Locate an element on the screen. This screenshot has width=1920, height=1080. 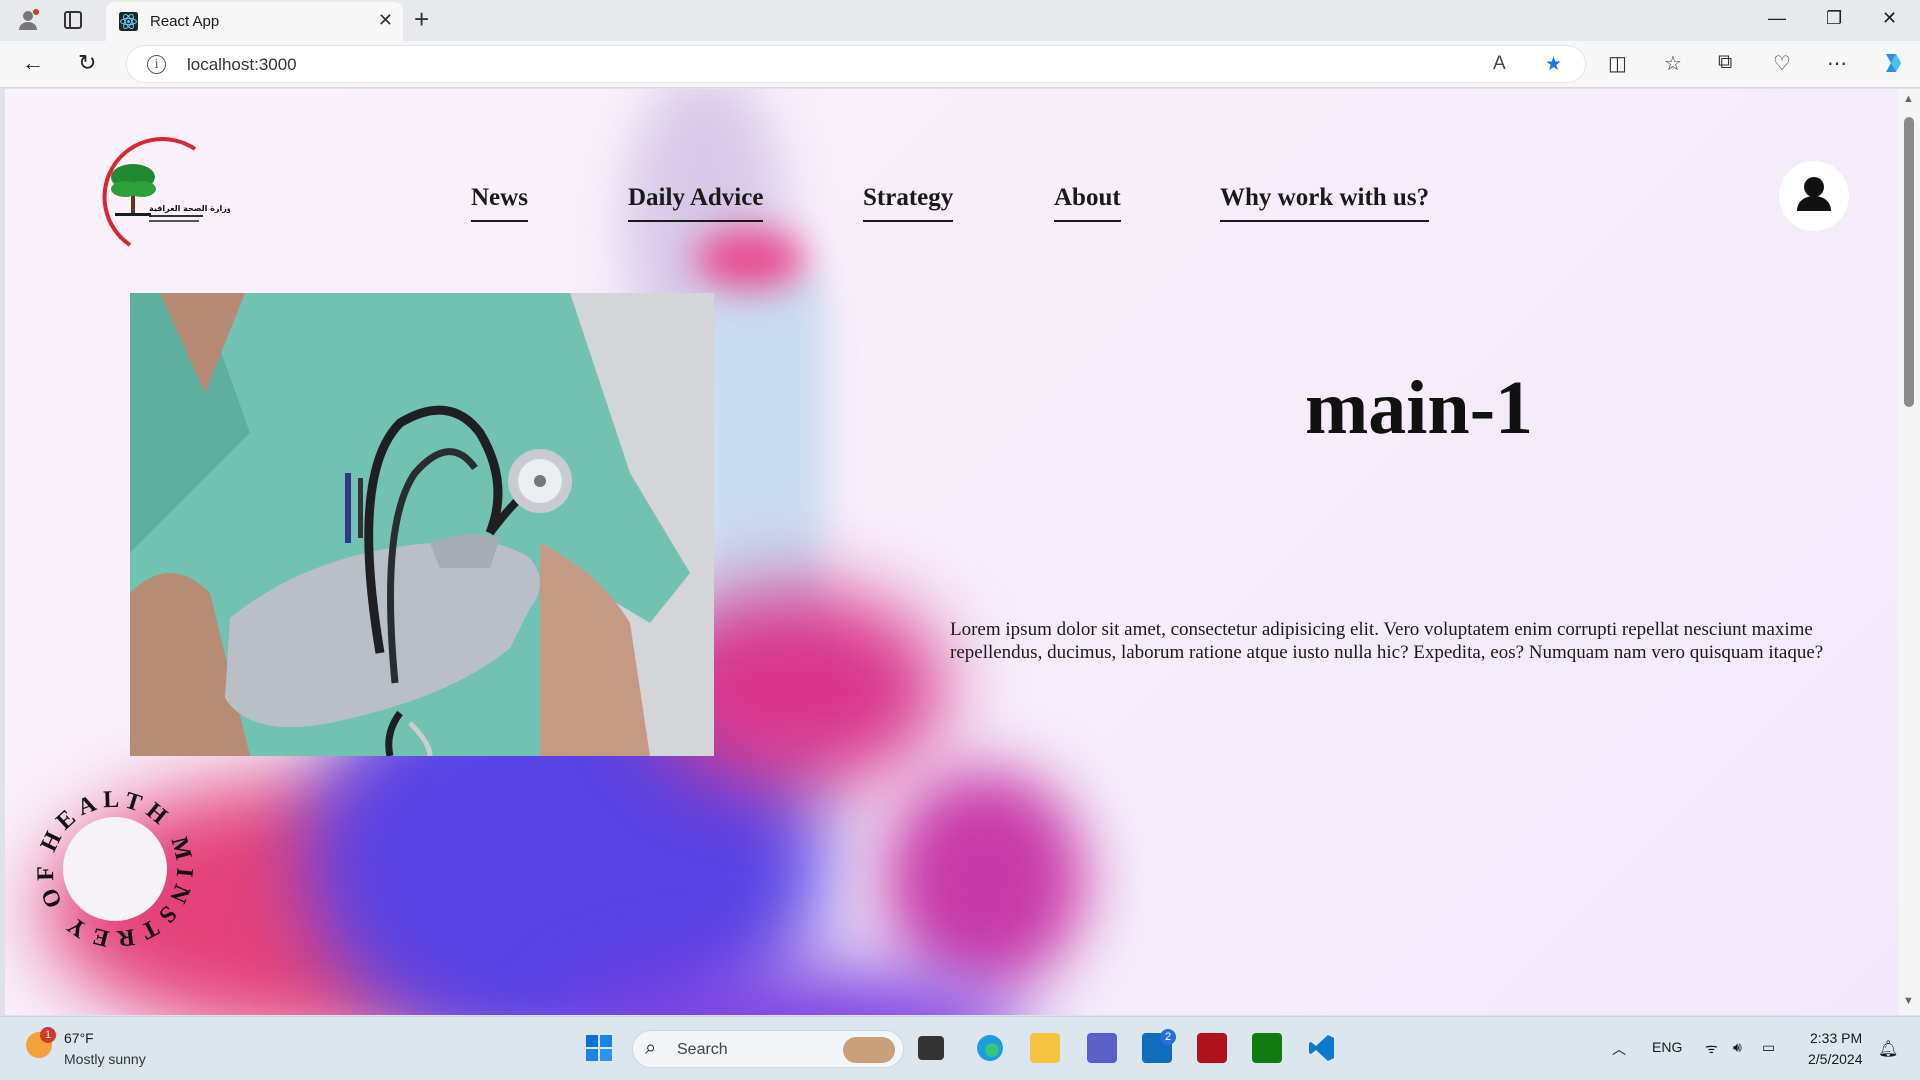
vial-cap-blur is located at coordinates (750, 259).